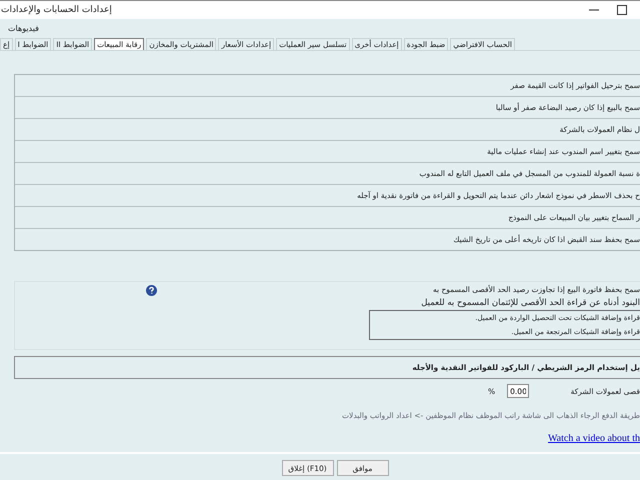 Image resolution: width=640 pixels, height=480 pixels. I want to click on window-title: إعدادات الحسابات والإعدادات, so click(56, 10).